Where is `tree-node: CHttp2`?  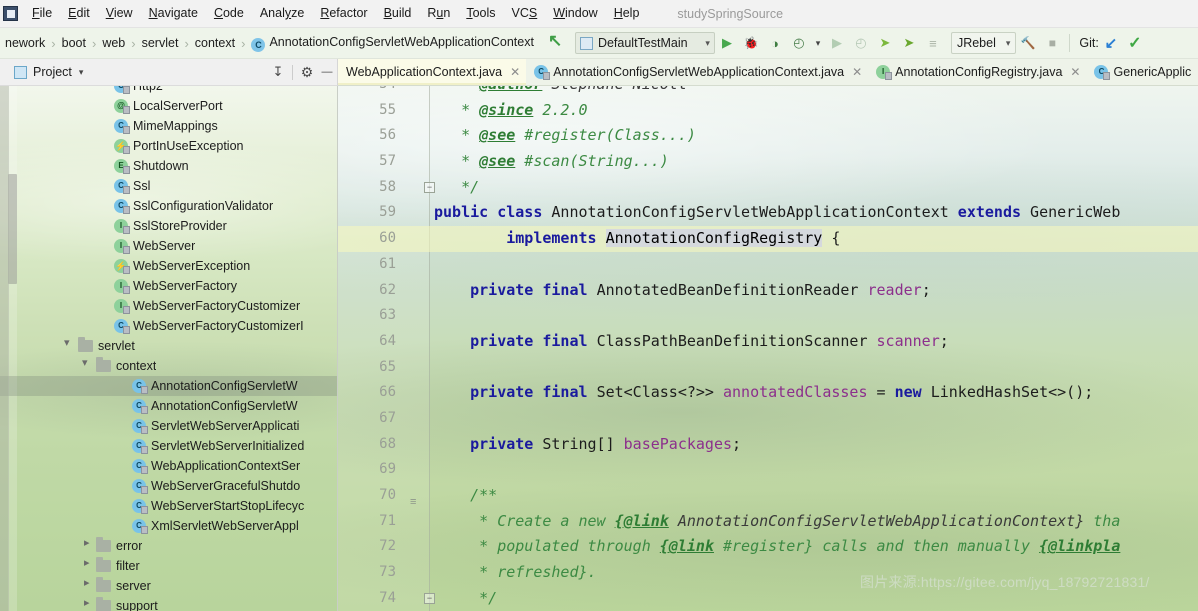 tree-node: CHttp2 is located at coordinates (168, 91).